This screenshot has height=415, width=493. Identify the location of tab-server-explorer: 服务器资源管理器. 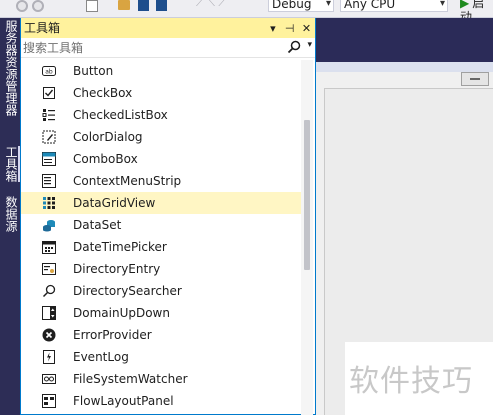
(10, 68).